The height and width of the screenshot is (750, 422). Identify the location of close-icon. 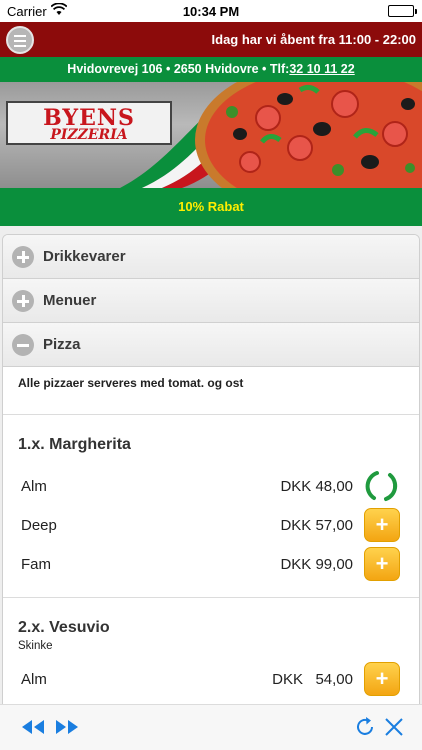
(394, 729).